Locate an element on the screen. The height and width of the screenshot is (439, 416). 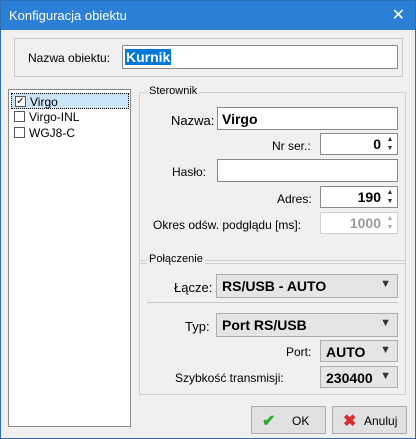
list-item-label: WGJ8-C is located at coordinates (52, 133).